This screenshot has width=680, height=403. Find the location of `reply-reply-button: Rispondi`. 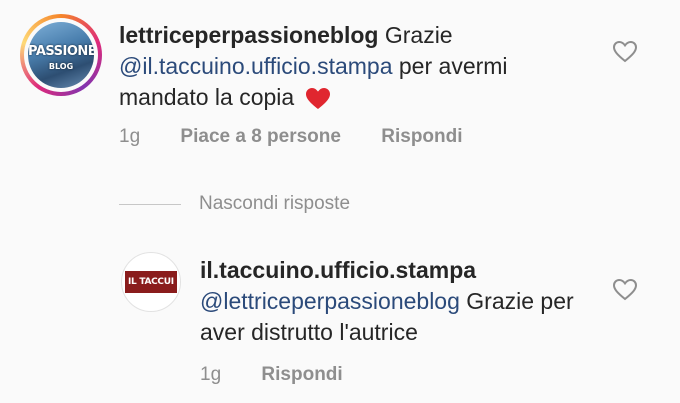

reply-reply-button: Rispondi is located at coordinates (301, 374).